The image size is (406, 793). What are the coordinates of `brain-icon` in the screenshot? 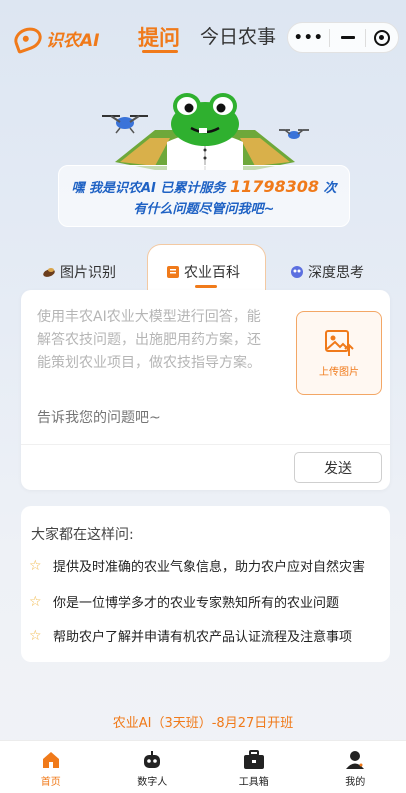 It's located at (297, 272).